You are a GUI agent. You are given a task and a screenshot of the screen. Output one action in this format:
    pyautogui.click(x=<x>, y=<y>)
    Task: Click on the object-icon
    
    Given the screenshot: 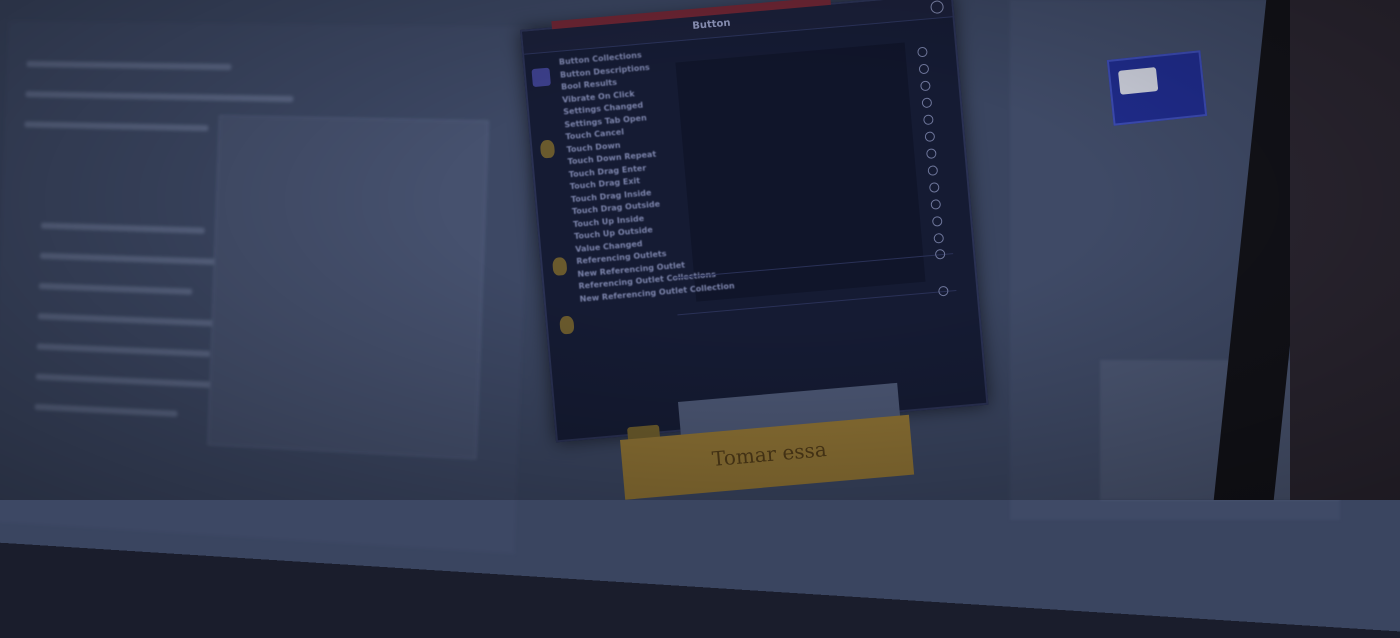 What is the action you would take?
    pyautogui.click(x=541, y=77)
    